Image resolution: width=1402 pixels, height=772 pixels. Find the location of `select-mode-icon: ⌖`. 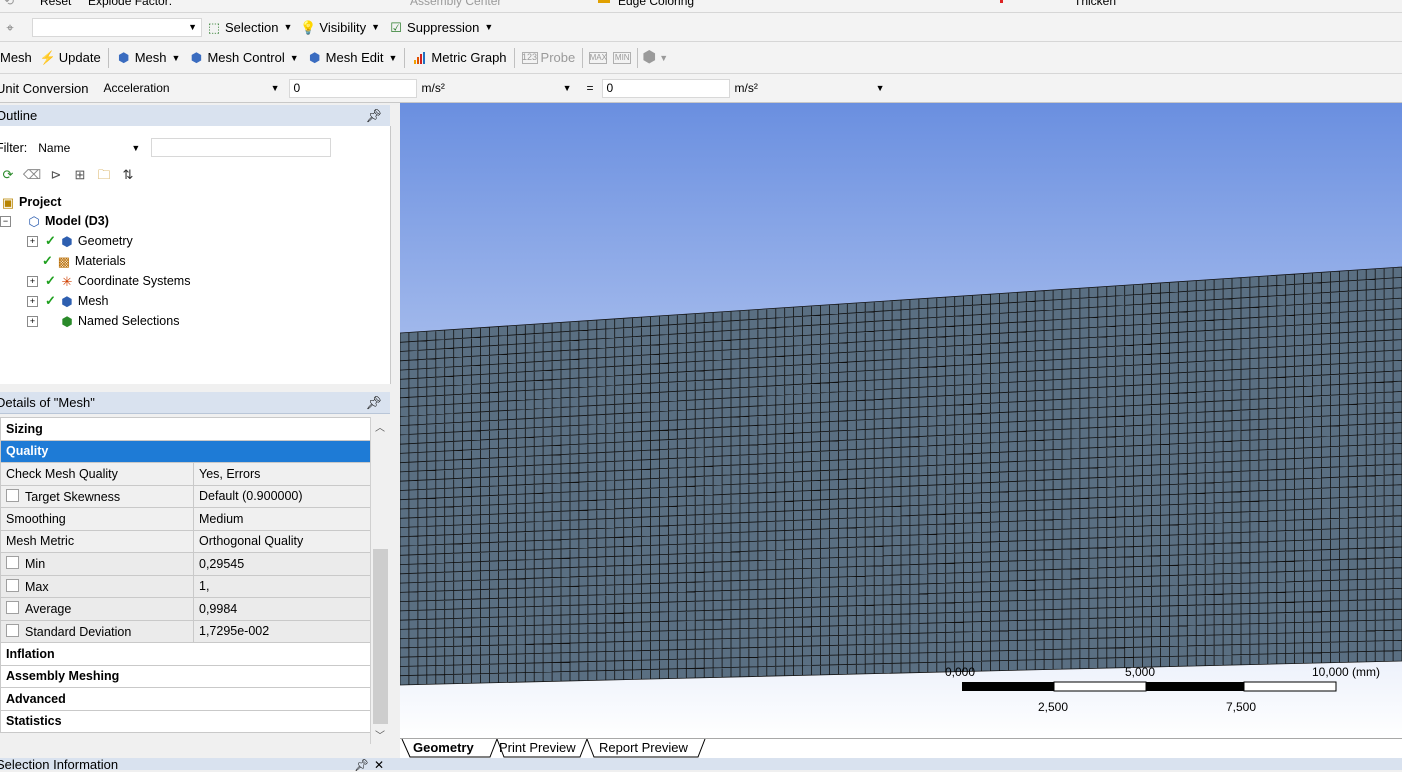

select-mode-icon: ⌖ is located at coordinates (10, 27).